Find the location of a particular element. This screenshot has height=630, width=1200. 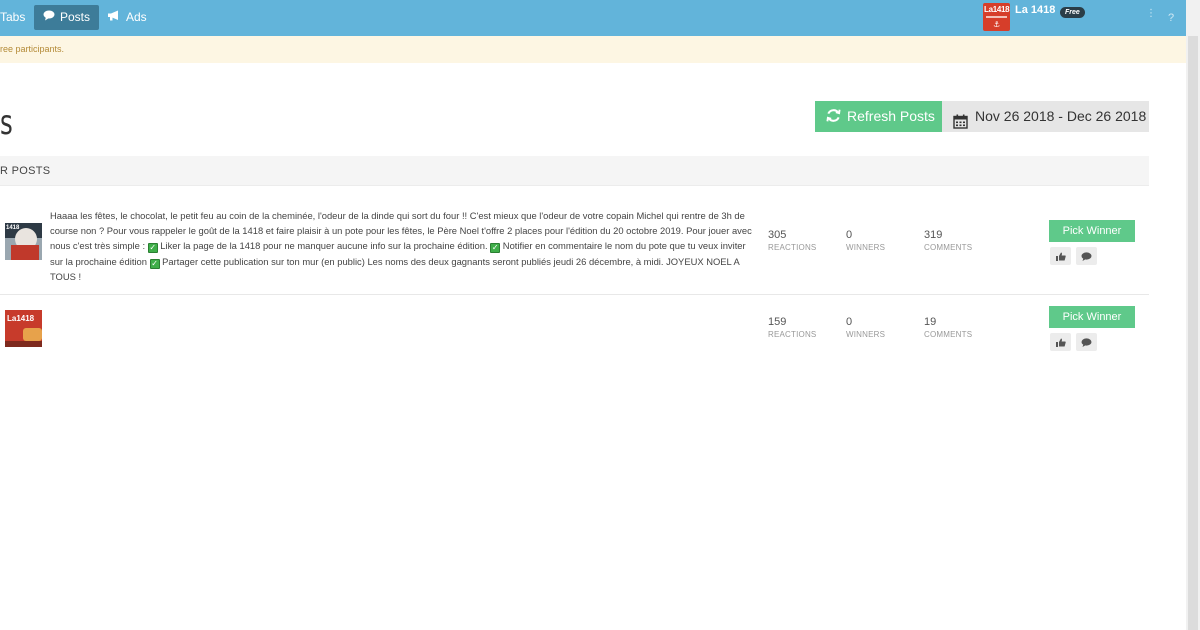

page-avatar: La1418 ⚓ is located at coordinates (996, 17).